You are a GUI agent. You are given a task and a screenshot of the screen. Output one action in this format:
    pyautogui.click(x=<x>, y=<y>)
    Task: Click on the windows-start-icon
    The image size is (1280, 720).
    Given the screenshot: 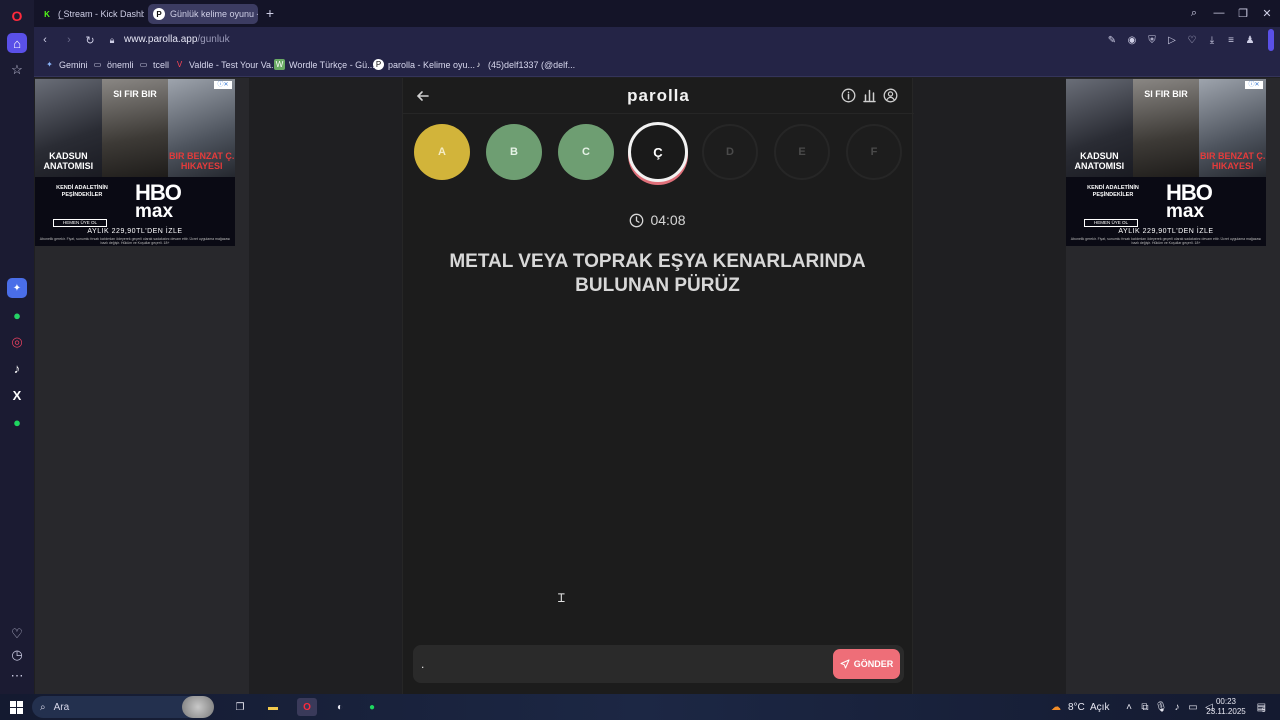 What is the action you would take?
    pyautogui.click(x=16, y=707)
    